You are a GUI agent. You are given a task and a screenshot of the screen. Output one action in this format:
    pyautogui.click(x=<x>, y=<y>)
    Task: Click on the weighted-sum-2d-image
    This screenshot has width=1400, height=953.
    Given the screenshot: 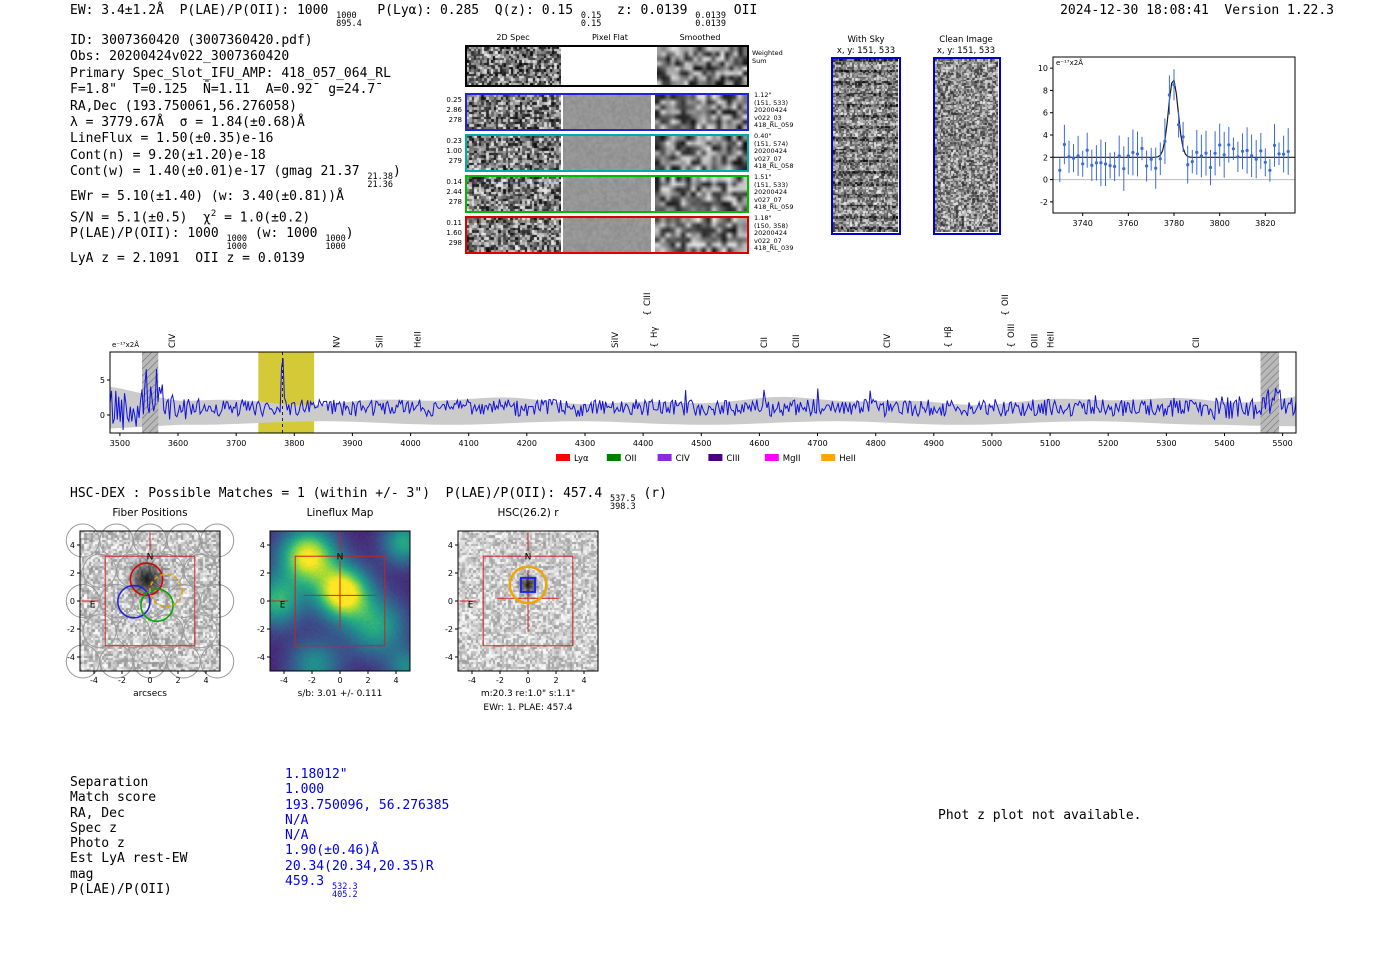 What is the action you would take?
    pyautogui.click(x=514, y=66)
    